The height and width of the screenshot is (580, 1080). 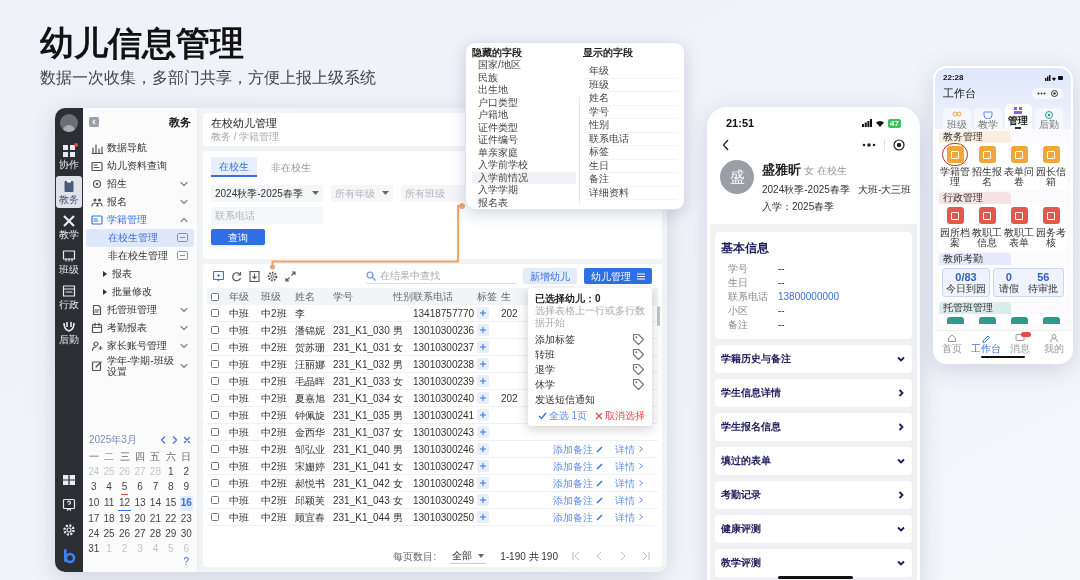 What do you see at coordinates (444, 364) in the screenshot?
I see `table-cell-text: 13010300238` at bounding box center [444, 364].